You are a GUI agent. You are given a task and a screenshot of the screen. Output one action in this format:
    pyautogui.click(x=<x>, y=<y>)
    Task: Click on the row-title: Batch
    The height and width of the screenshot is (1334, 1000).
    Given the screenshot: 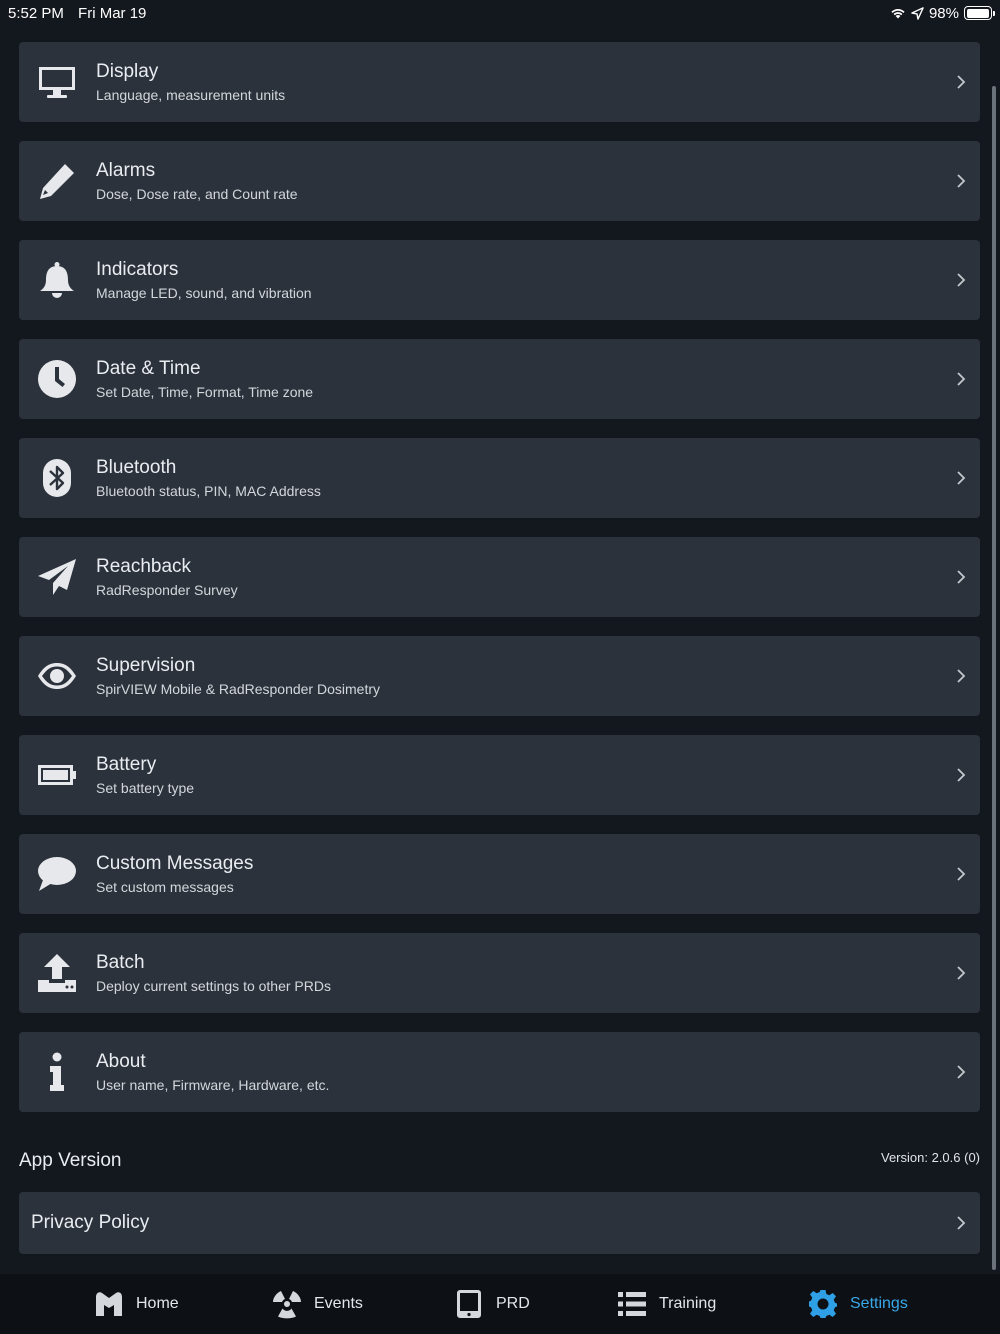 What is the action you would take?
    pyautogui.click(x=120, y=962)
    